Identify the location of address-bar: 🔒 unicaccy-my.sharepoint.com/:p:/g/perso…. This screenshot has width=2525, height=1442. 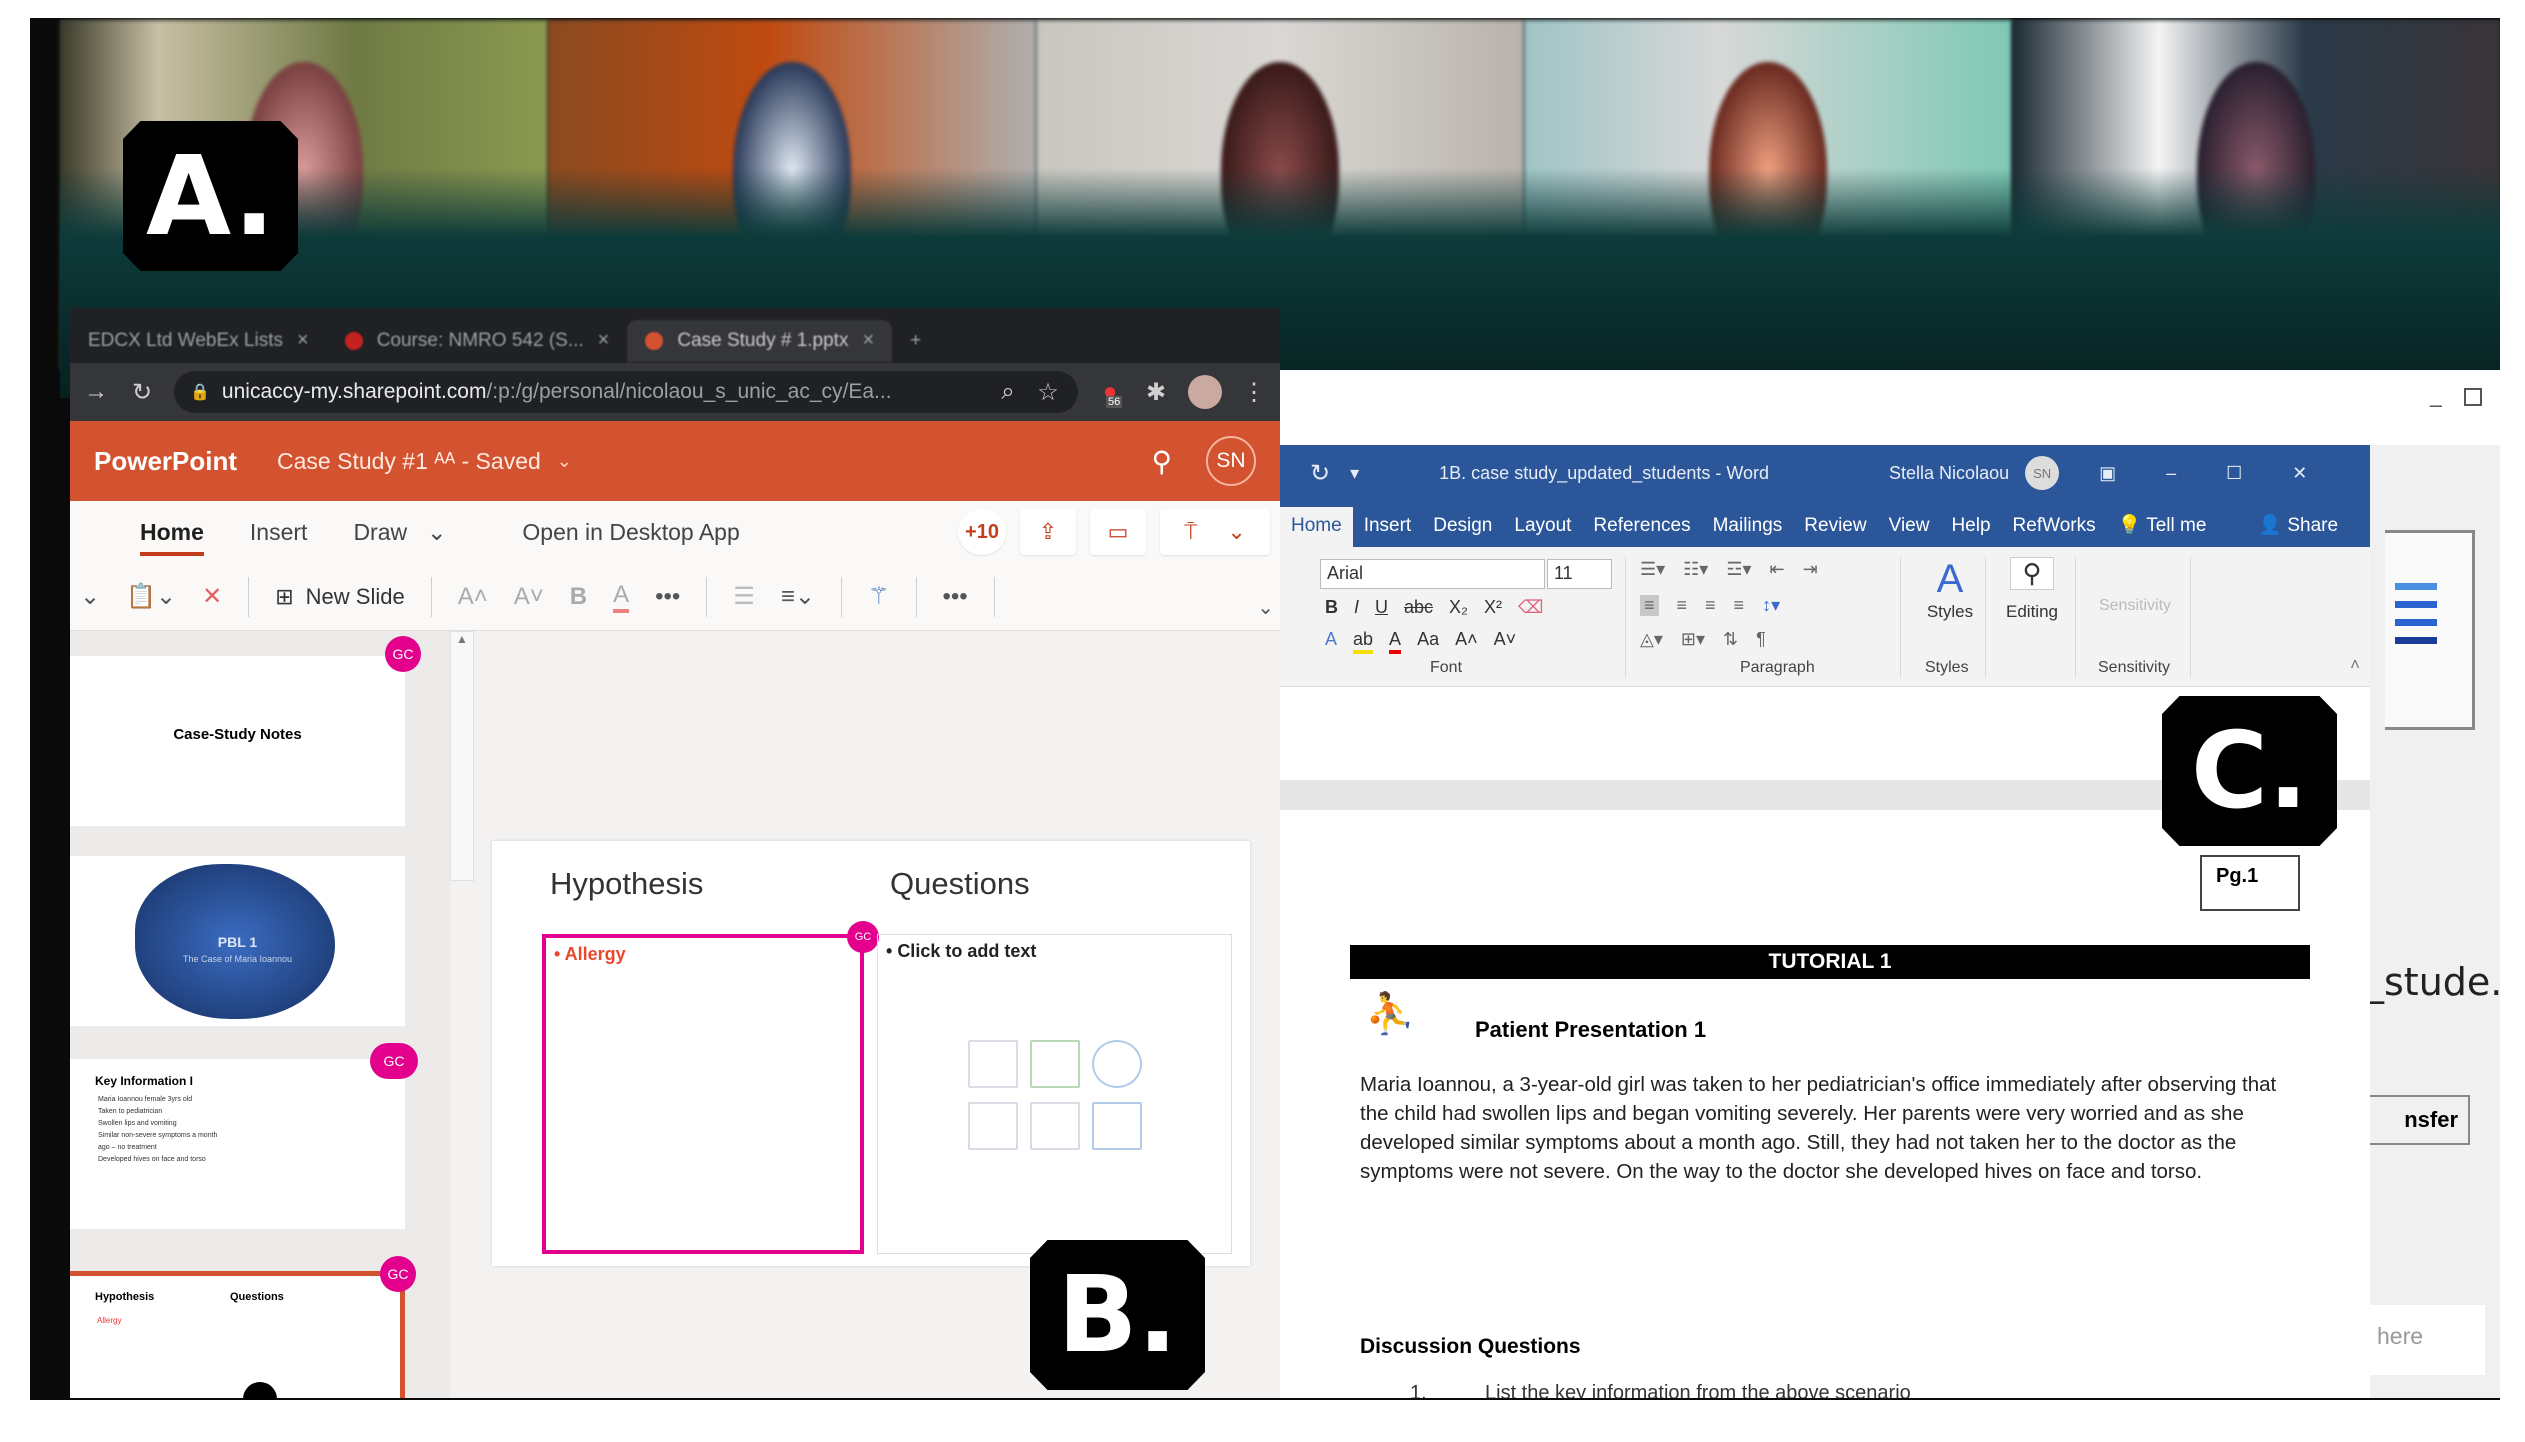
(626, 392).